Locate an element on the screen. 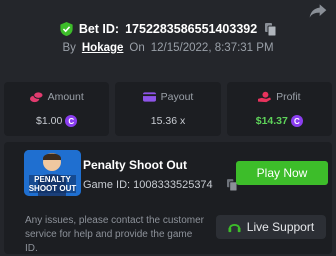  amount-value: $1.00 is located at coordinates (49, 121).